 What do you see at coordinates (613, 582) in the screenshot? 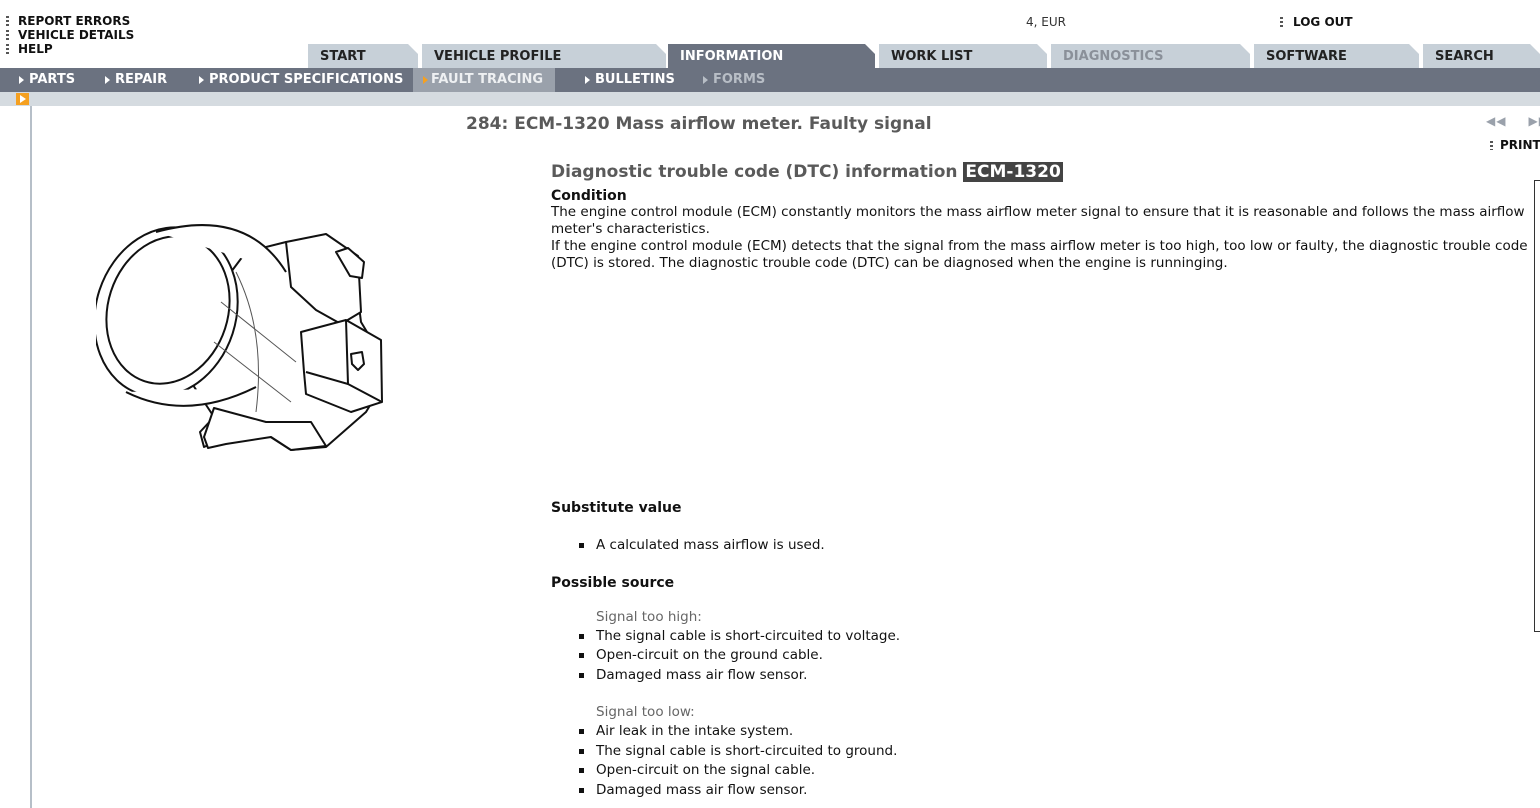
I see `possible-source-label: Possible source` at bounding box center [613, 582].